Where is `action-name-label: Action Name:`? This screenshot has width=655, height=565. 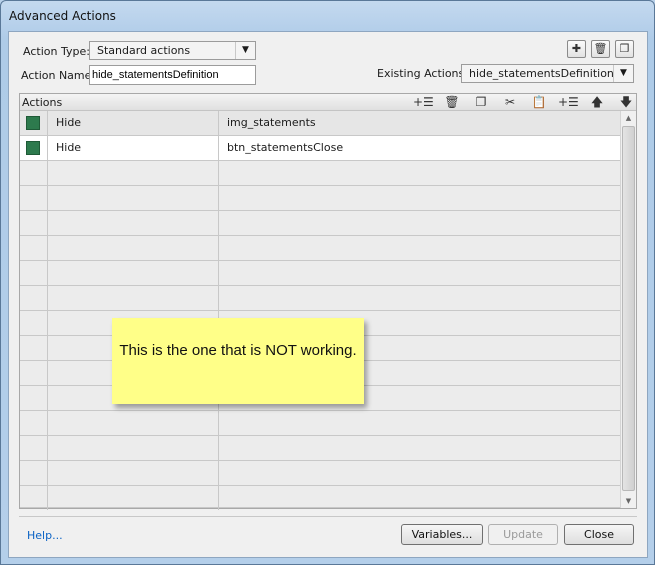 action-name-label: Action Name: is located at coordinates (58, 75).